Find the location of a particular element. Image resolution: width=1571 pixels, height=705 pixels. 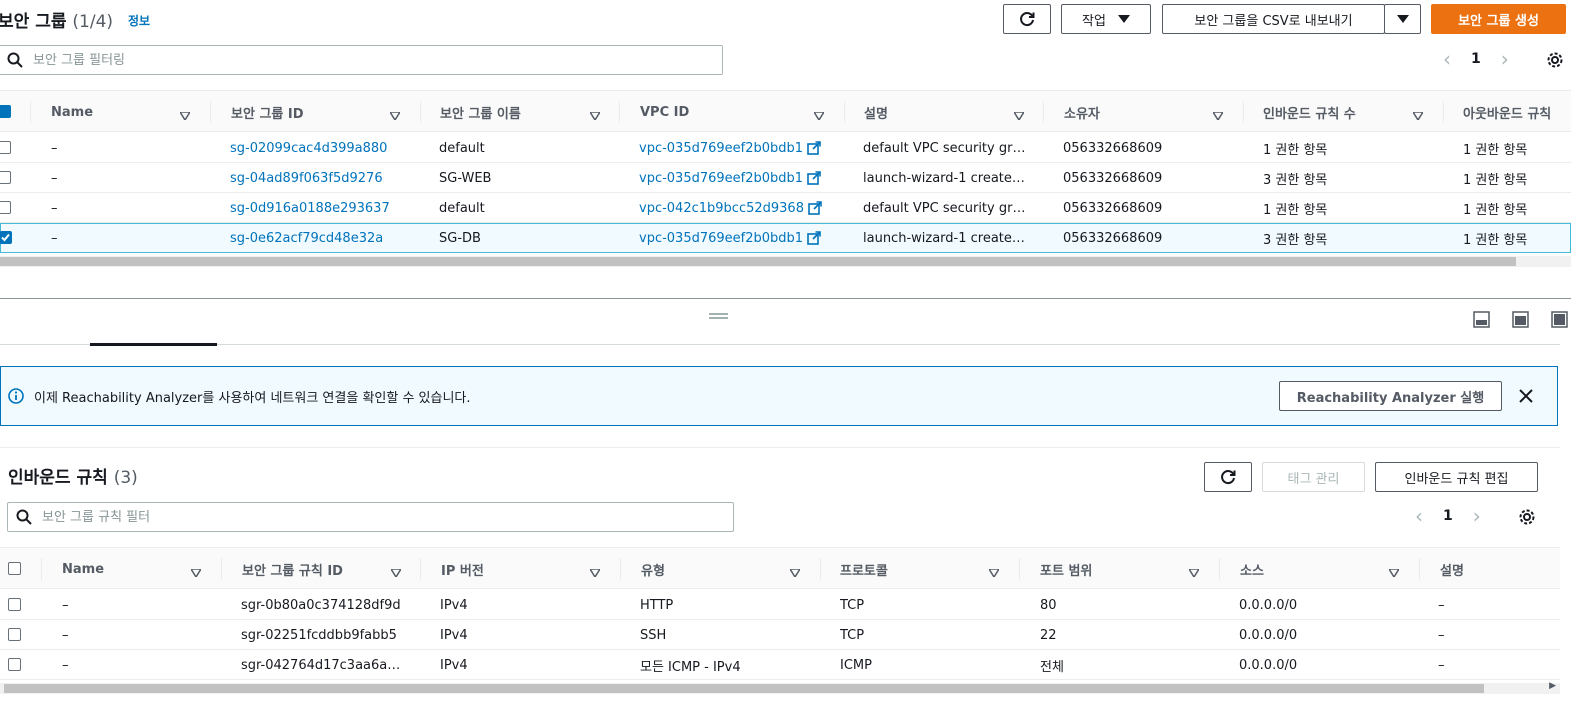

security-group-search is located at coordinates (361, 60).